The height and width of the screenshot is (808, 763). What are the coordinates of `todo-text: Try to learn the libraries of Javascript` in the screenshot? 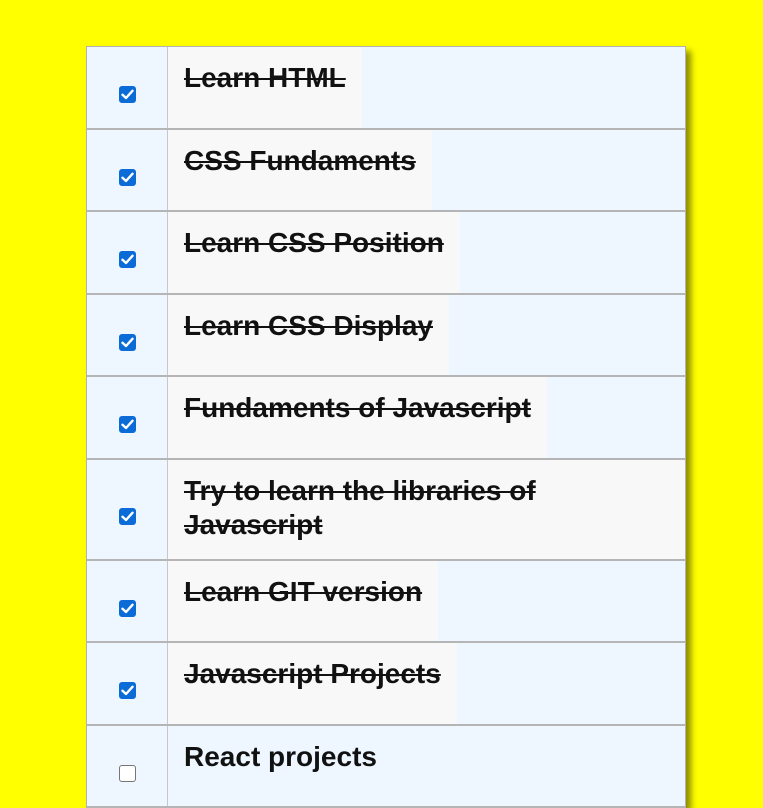 It's located at (360, 507).